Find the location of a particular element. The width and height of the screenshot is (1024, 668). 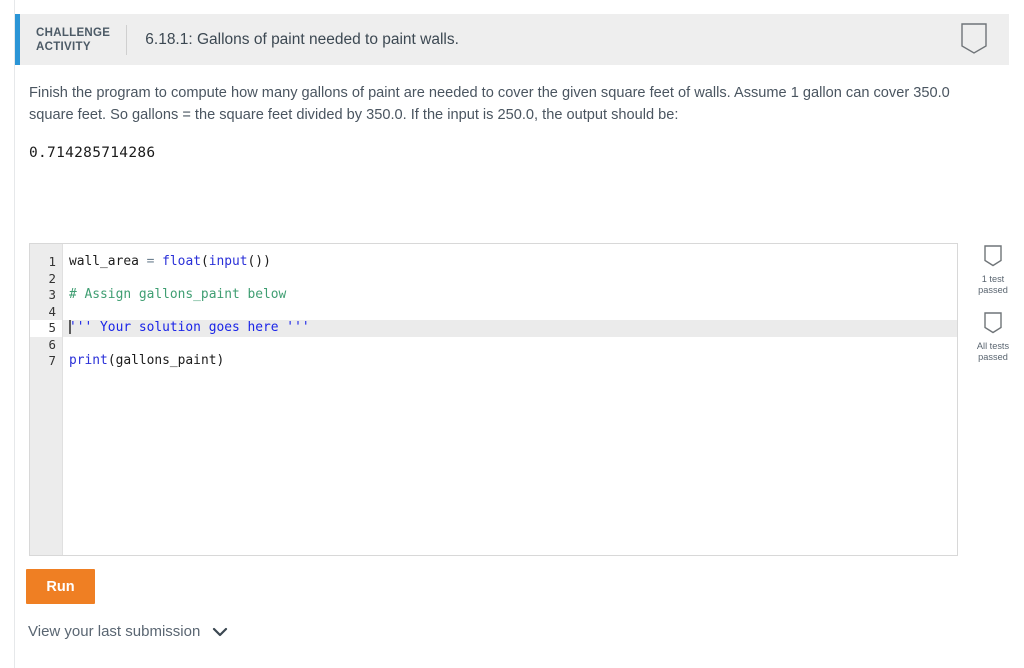

test-result-item: 1 test passed is located at coordinates (993, 269).